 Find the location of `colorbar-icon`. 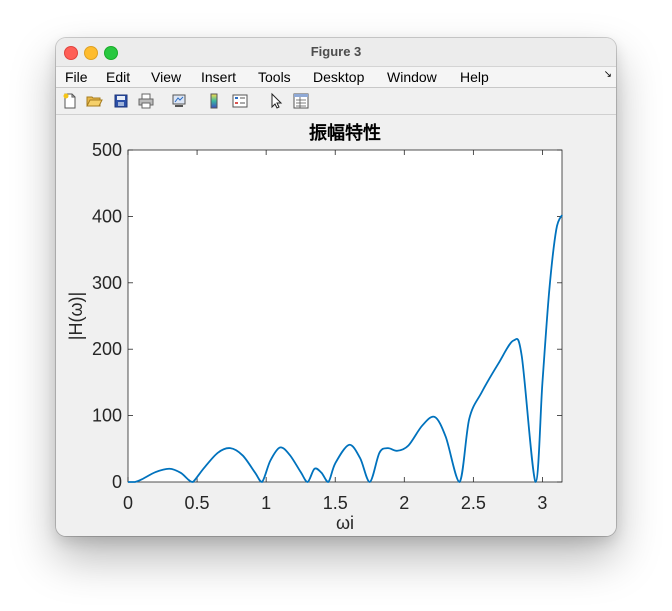

colorbar-icon is located at coordinates (214, 101).